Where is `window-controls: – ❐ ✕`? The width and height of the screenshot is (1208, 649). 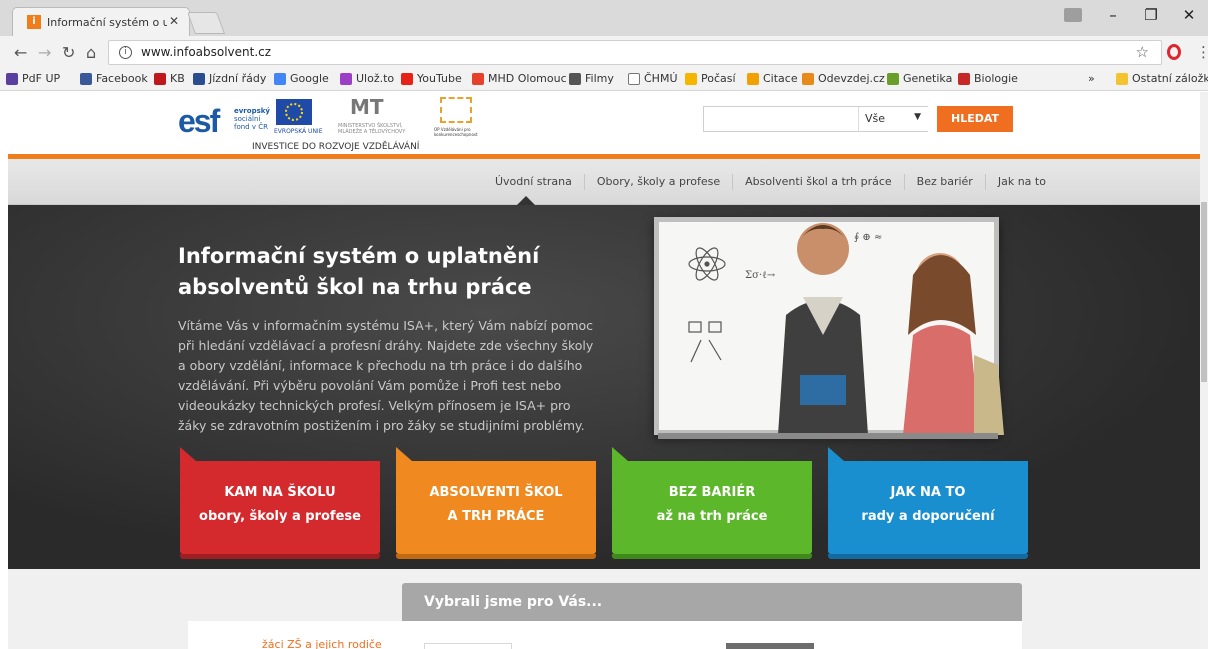 window-controls: – ❐ ✕ is located at coordinates (1136, 15).